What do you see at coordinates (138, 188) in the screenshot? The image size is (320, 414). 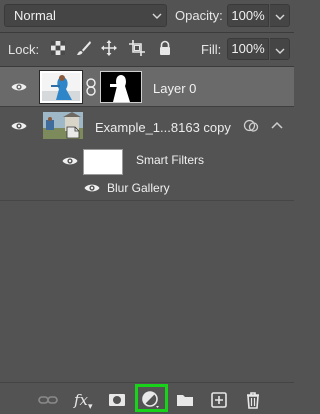 I see `filter-name: Blur Gallery` at bounding box center [138, 188].